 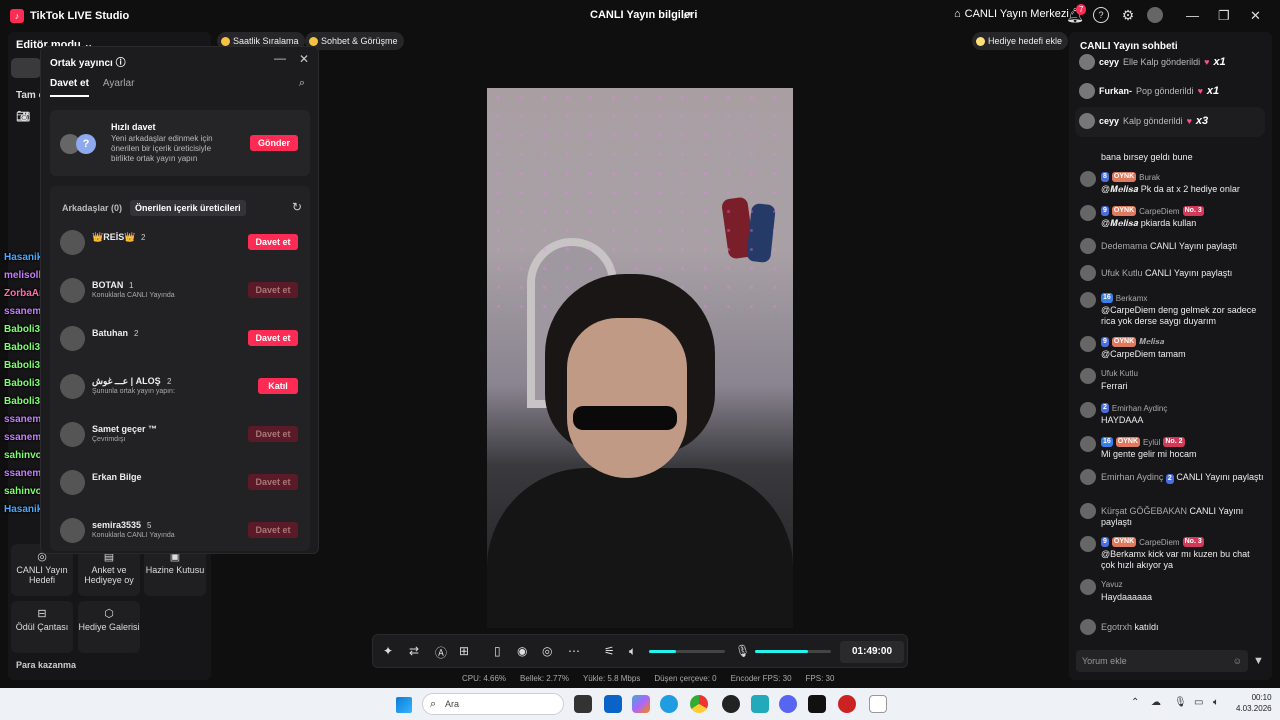 I want to click on help-icon: ?, so click(x=1101, y=15).